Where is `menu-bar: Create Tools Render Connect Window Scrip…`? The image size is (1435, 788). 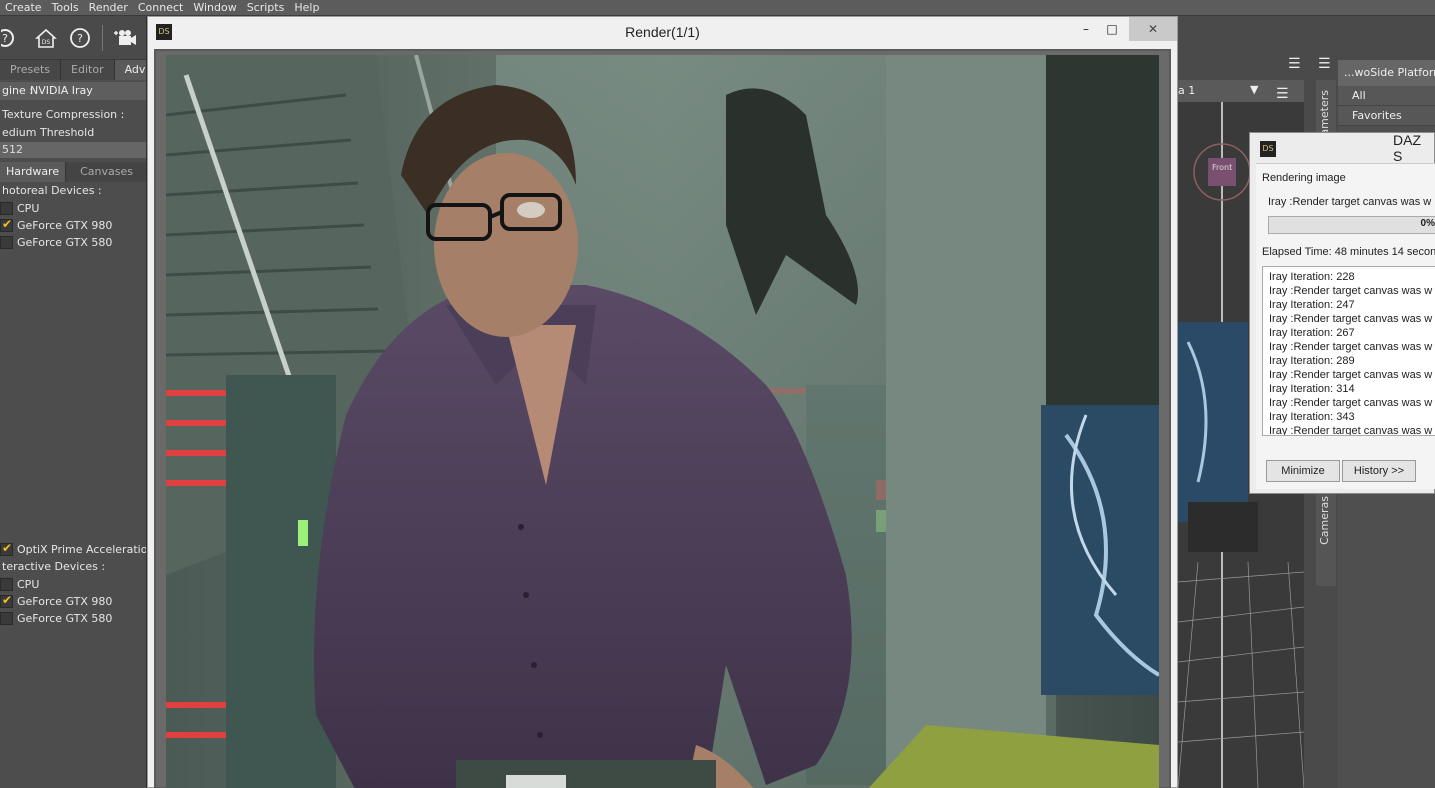 menu-bar: Create Tools Render Connect Window Scrip… is located at coordinates (717, 8).